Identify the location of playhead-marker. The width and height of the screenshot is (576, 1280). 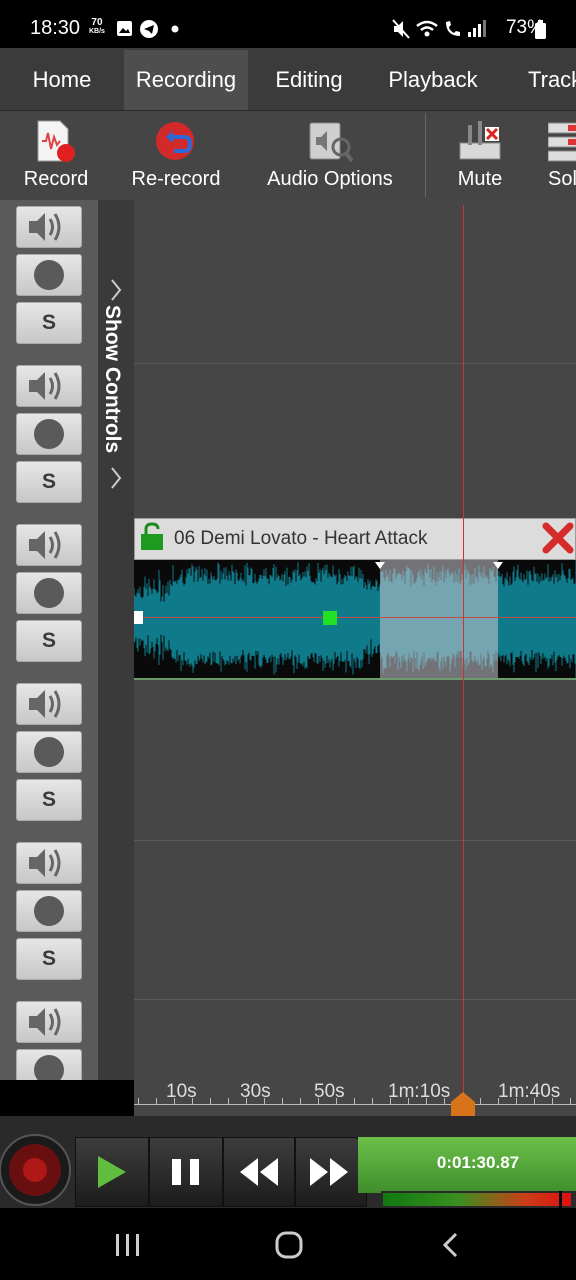
(463, 1104).